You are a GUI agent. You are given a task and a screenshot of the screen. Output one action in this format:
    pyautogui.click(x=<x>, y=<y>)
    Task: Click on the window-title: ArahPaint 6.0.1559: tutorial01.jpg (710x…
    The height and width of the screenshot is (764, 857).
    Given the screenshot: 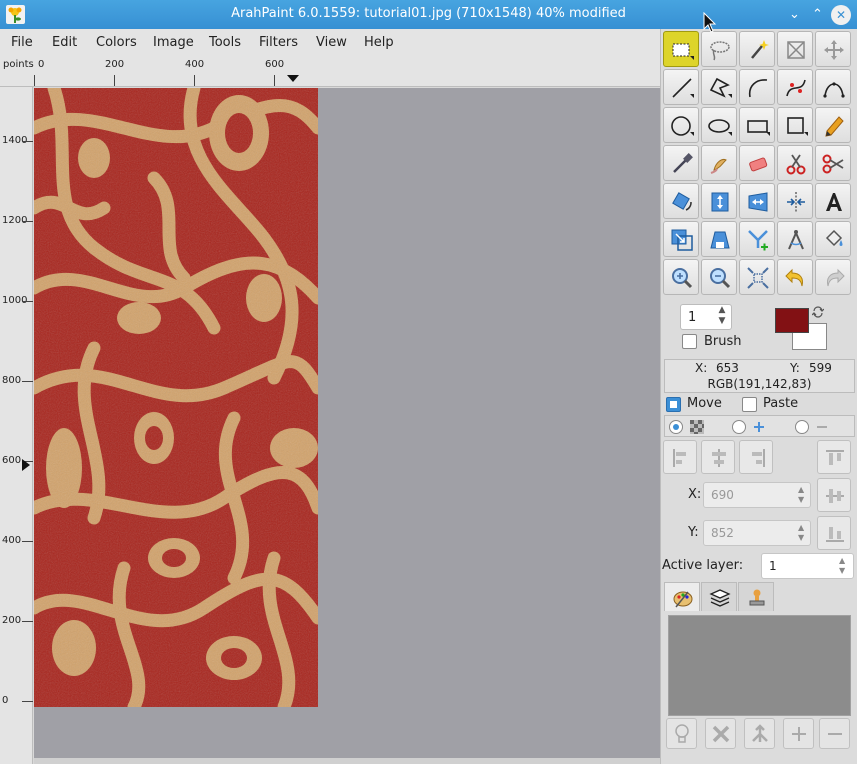 What is the action you would take?
    pyautogui.click(x=428, y=13)
    